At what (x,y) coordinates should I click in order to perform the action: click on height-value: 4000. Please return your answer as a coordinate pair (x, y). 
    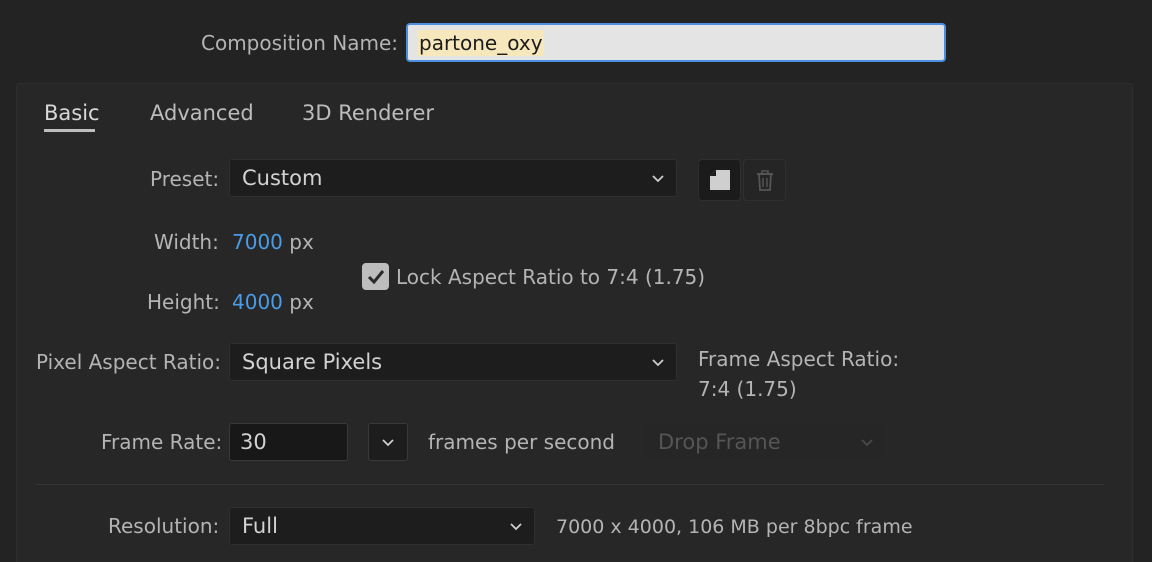
    Looking at the image, I should click on (257, 302).